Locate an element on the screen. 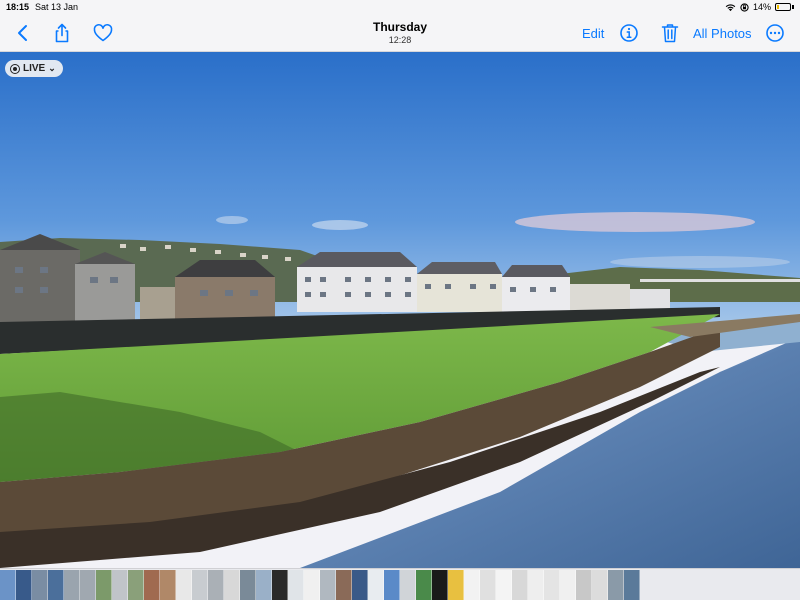  wifi-icon is located at coordinates (730, 7).